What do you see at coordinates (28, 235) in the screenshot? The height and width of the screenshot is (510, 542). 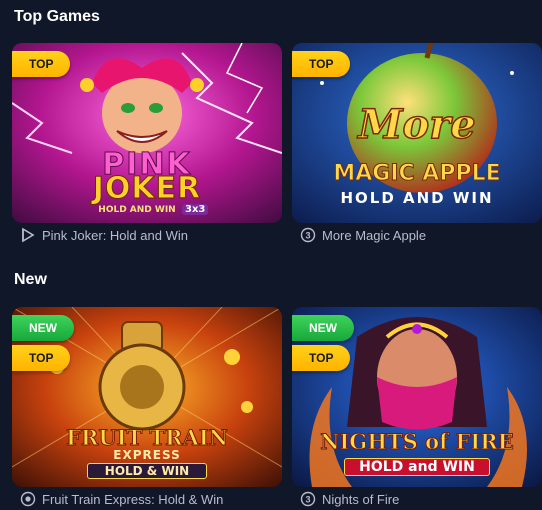 I see `play-triangle-icon` at bounding box center [28, 235].